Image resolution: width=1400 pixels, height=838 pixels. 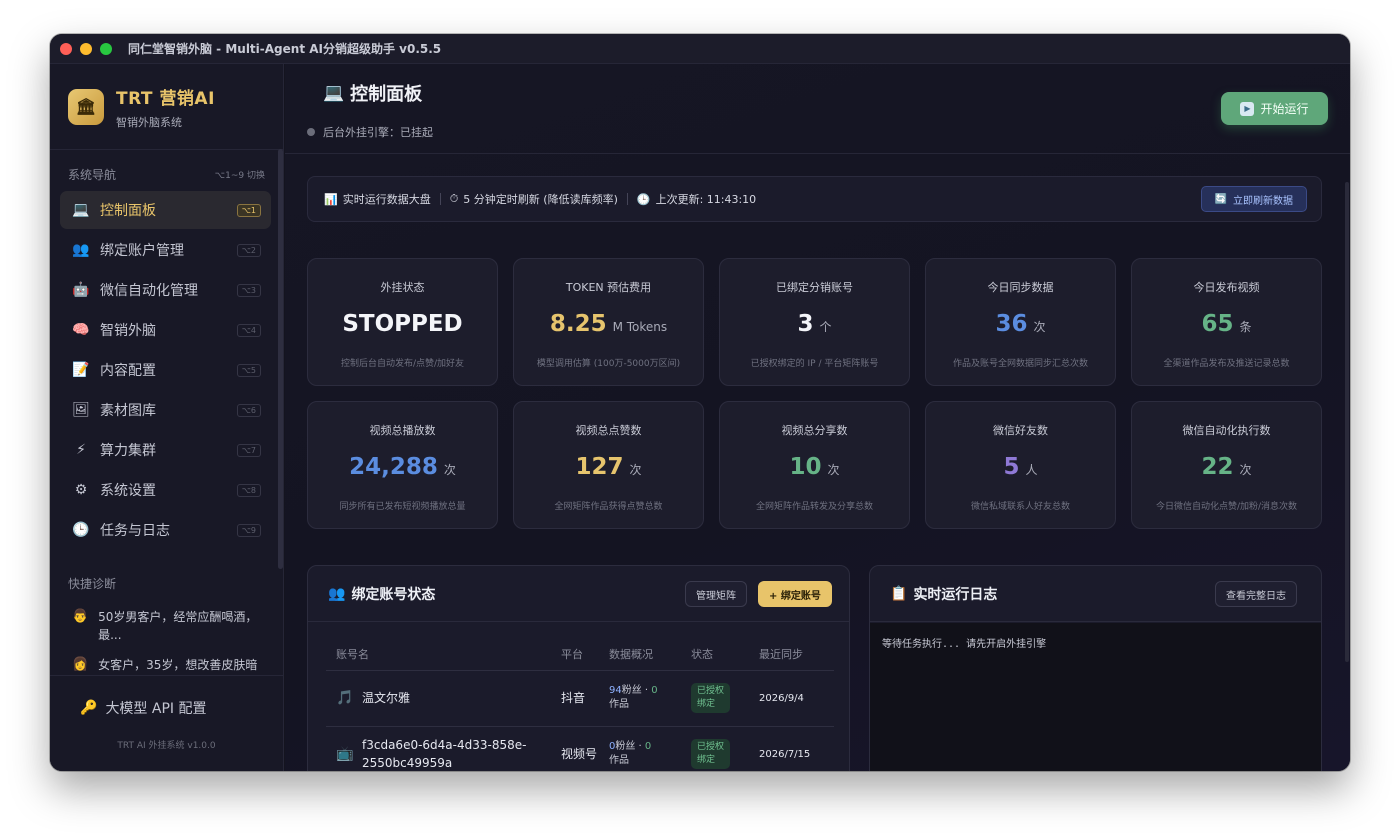 I want to click on window-controls, so click(x=86, y=48).